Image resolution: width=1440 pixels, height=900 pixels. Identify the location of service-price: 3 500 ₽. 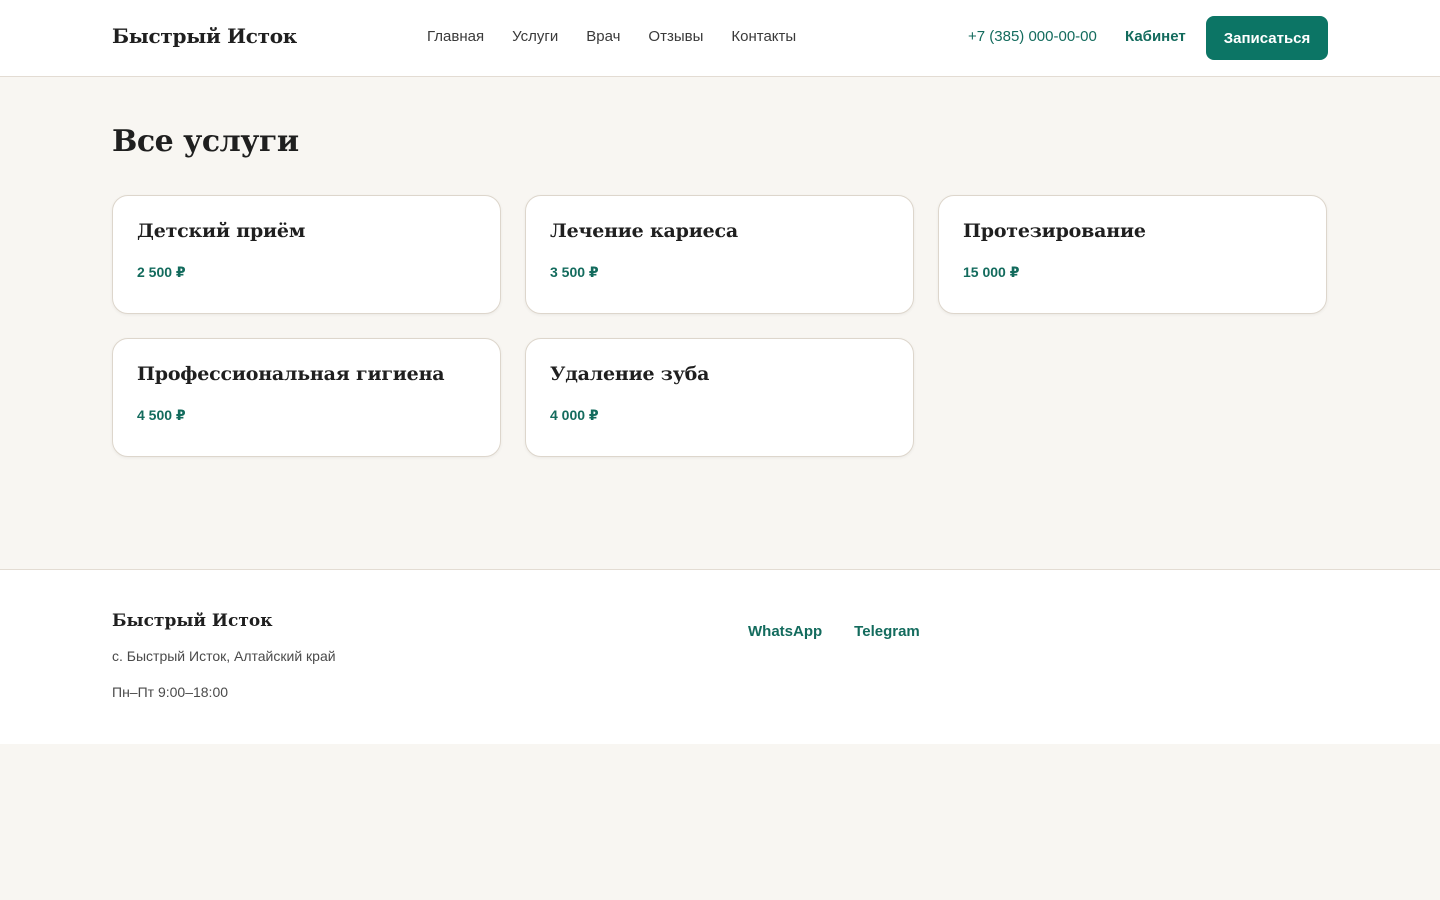
(574, 272).